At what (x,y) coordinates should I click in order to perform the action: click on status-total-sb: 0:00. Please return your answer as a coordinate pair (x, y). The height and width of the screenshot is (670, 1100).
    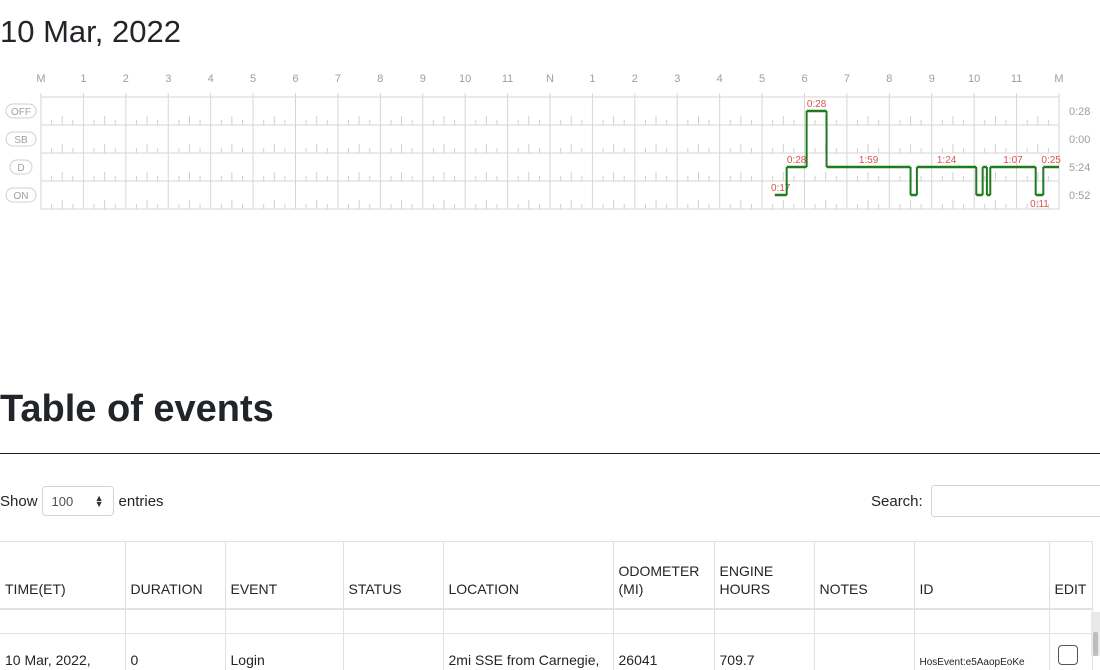
    Looking at the image, I should click on (1079, 140).